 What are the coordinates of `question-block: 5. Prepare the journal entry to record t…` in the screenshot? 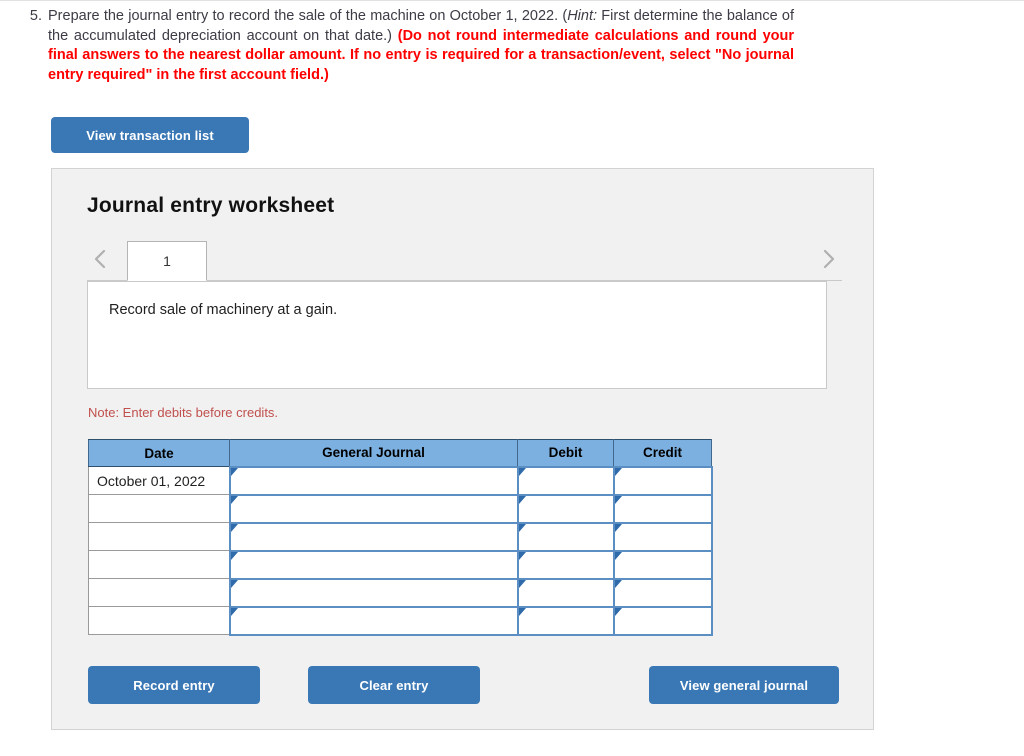 It's located at (408, 46).